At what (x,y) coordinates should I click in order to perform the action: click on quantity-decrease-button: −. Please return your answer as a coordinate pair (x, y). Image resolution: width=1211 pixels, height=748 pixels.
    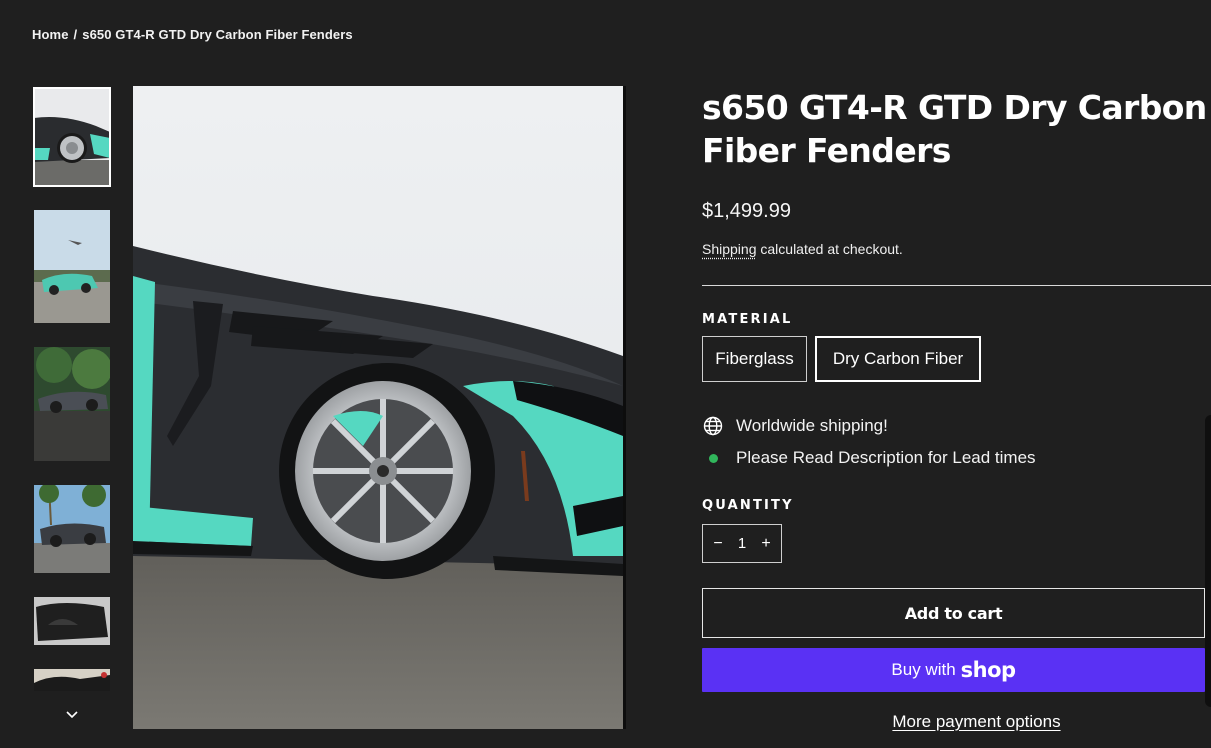
    Looking at the image, I should click on (718, 544).